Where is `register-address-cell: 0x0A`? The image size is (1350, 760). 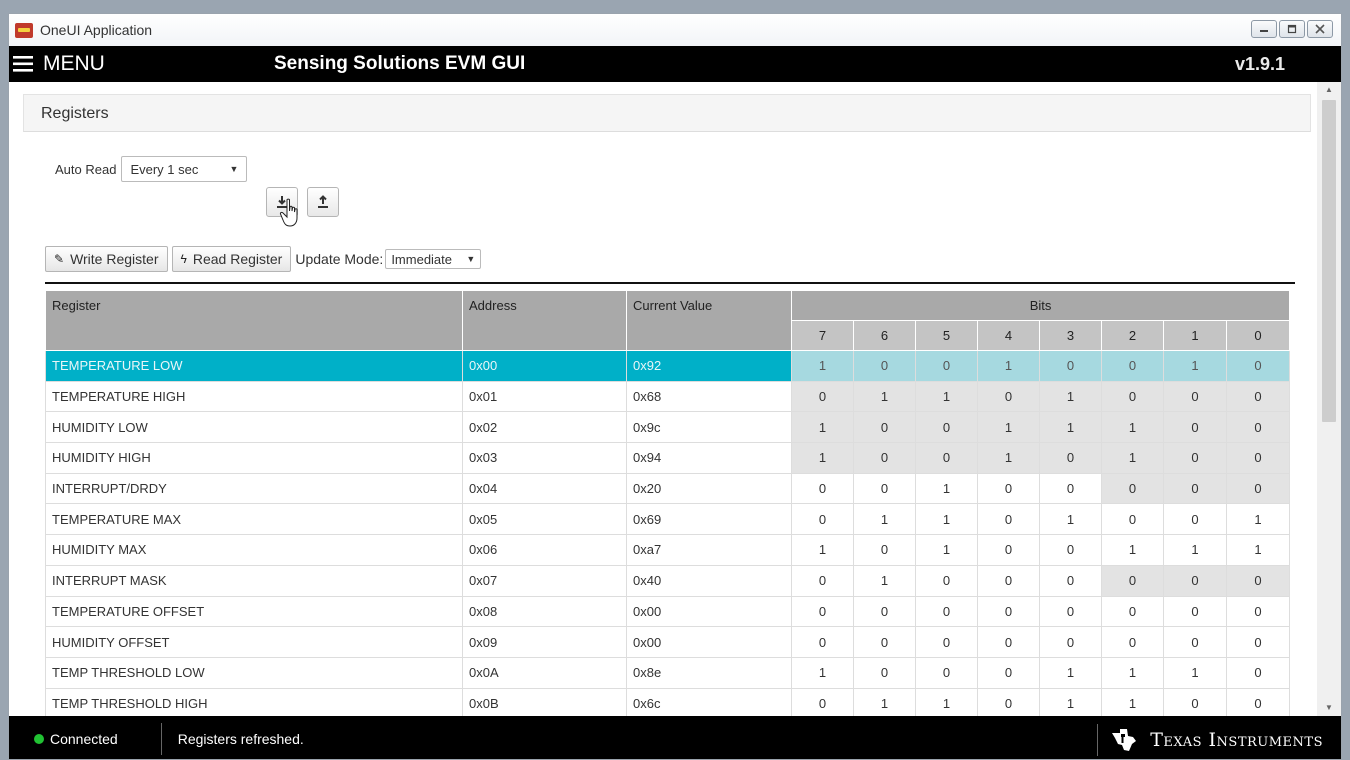
register-address-cell: 0x0A is located at coordinates (544, 672).